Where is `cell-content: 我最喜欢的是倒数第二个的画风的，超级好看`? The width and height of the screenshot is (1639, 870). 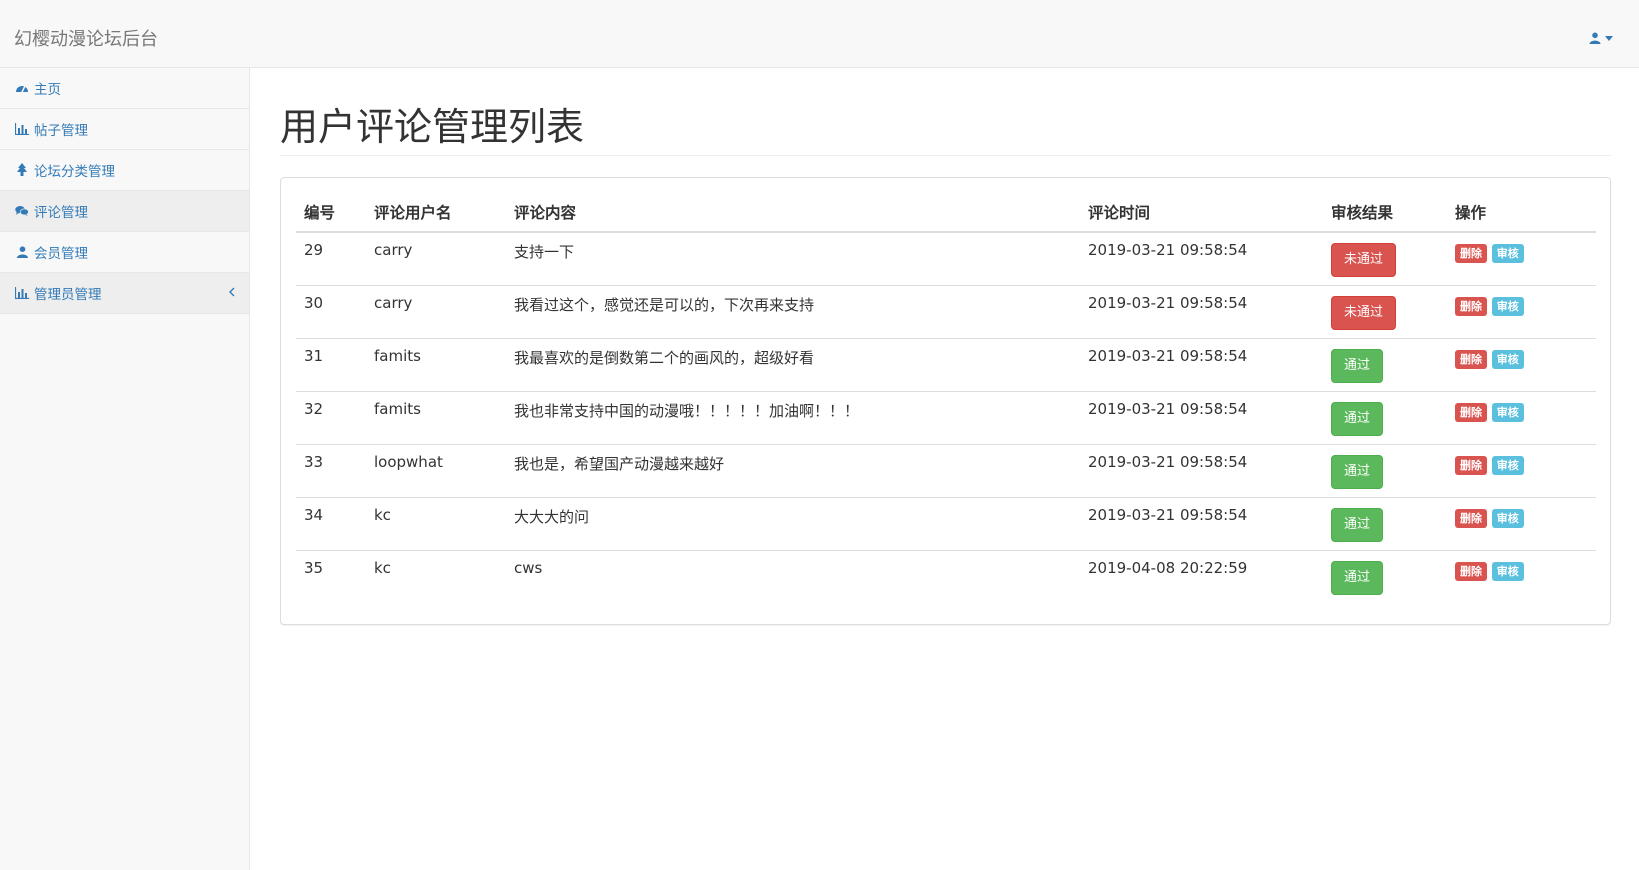 cell-content: 我最喜欢的是倒数第二个的画风的，超级好看 is located at coordinates (793, 365).